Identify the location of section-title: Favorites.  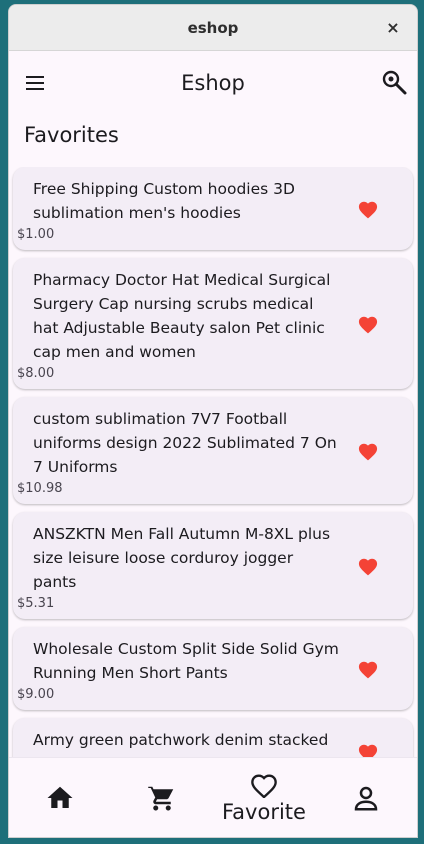
(71, 135).